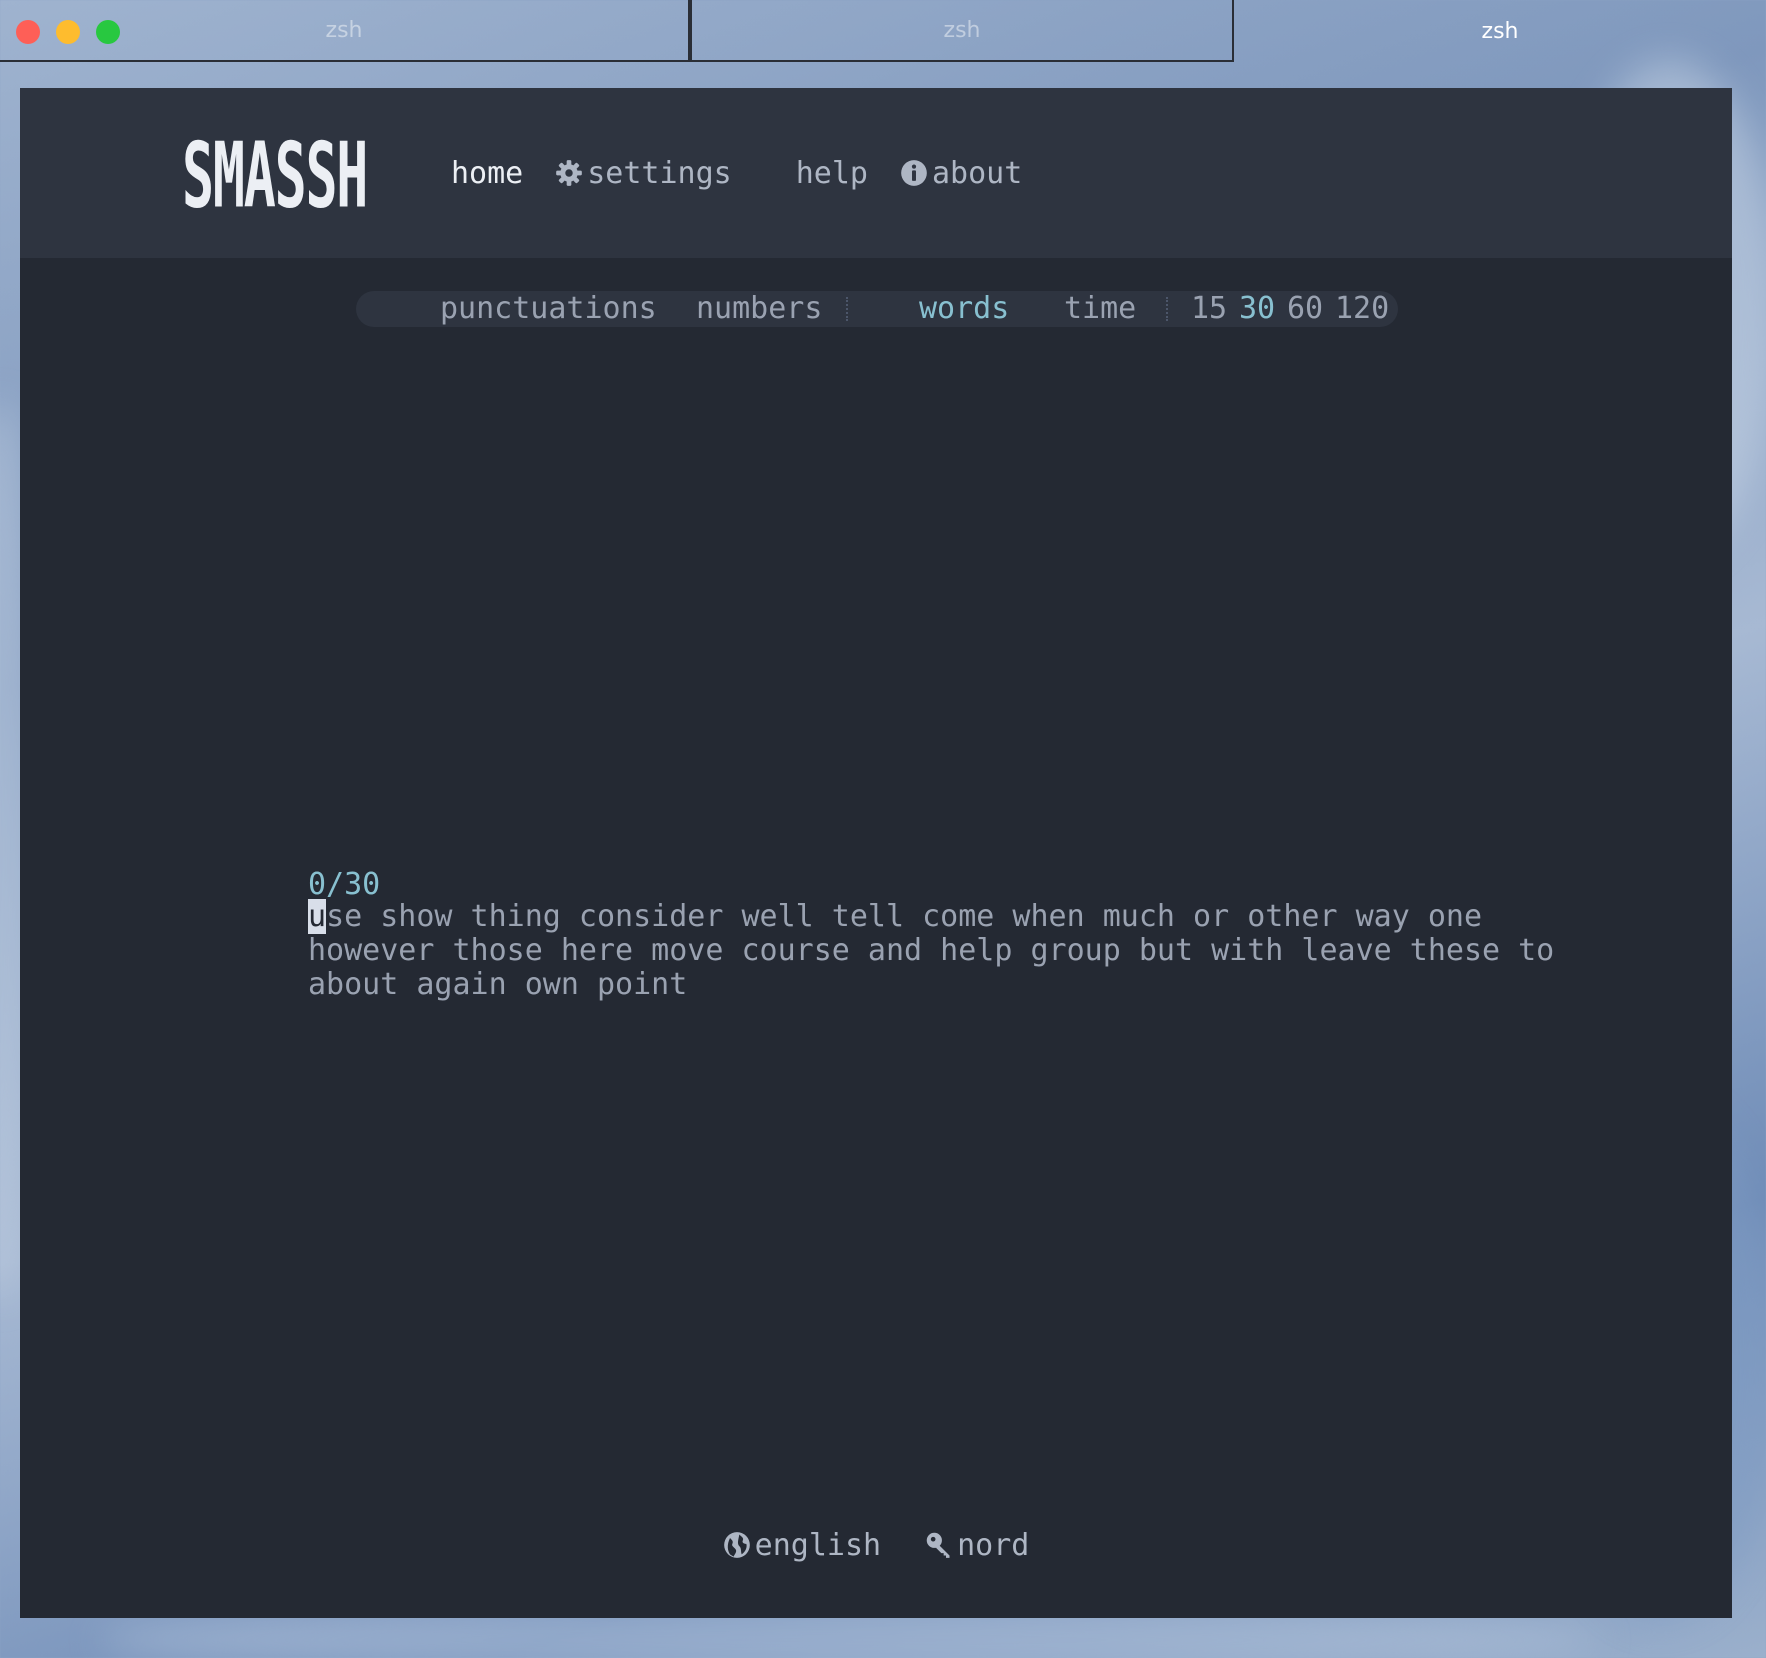 This screenshot has height=1658, width=1766. Describe the element at coordinates (759, 309) in the screenshot. I see `toggle-numbers: numbers` at that location.